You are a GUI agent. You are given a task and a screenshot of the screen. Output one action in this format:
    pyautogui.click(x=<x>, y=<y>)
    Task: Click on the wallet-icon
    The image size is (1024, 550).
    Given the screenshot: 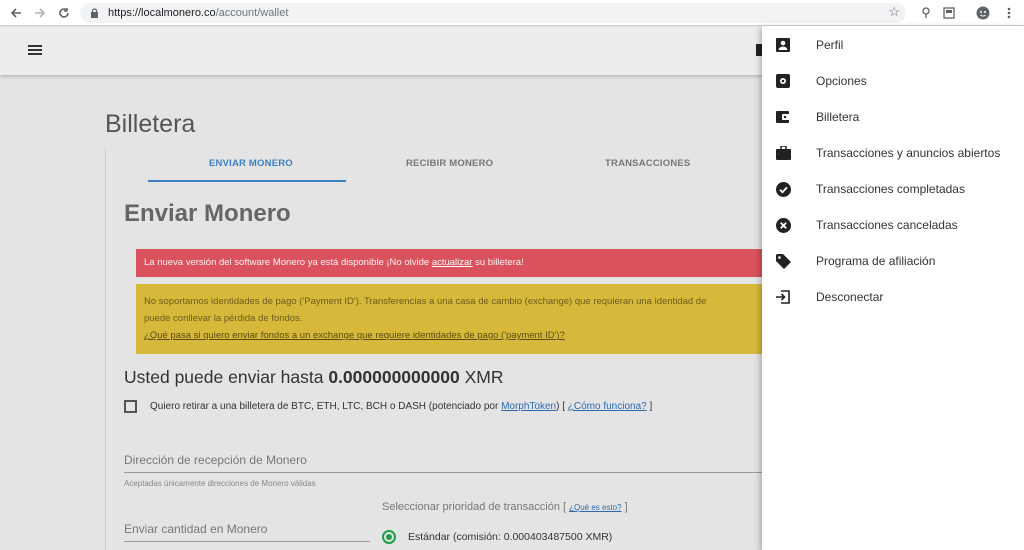 What is the action you would take?
    pyautogui.click(x=783, y=117)
    